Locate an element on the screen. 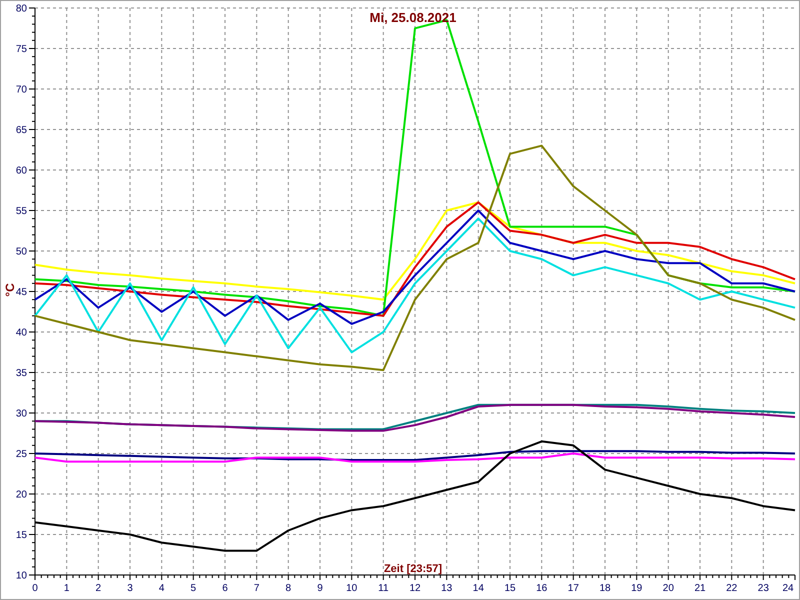 The height and width of the screenshot is (600, 800). tick-label: 7 is located at coordinates (257, 588).